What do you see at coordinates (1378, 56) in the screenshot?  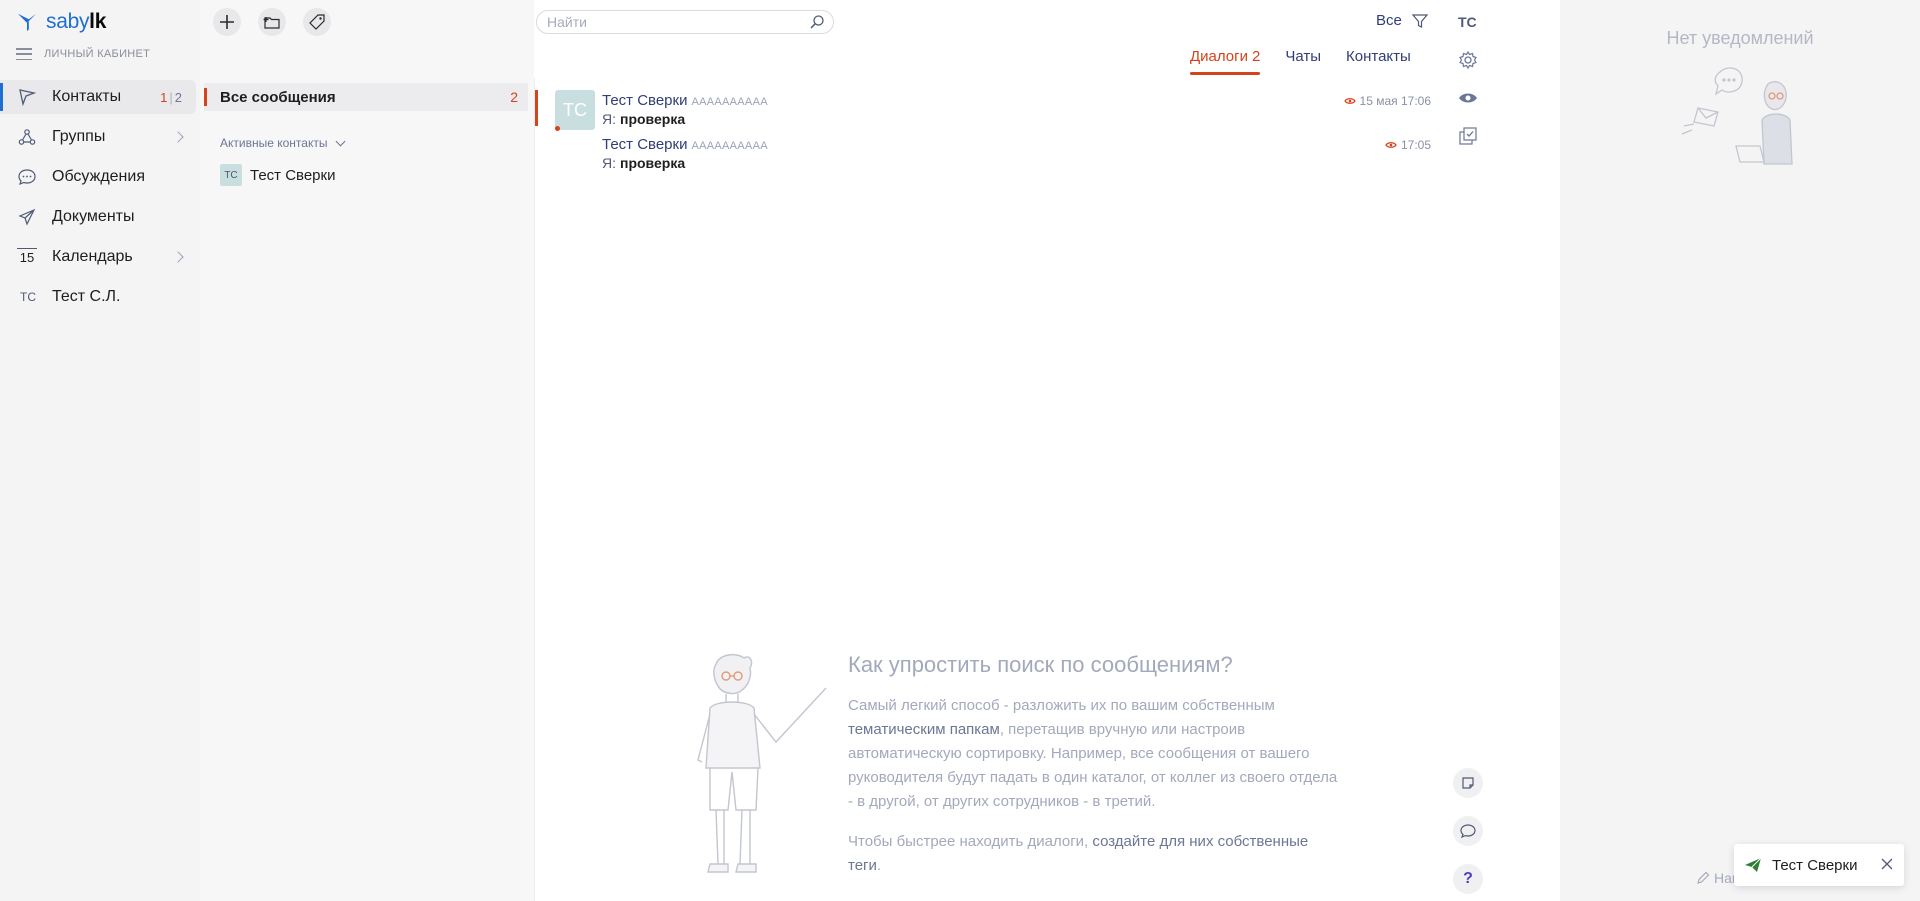 I see `tab-label: Контакты` at bounding box center [1378, 56].